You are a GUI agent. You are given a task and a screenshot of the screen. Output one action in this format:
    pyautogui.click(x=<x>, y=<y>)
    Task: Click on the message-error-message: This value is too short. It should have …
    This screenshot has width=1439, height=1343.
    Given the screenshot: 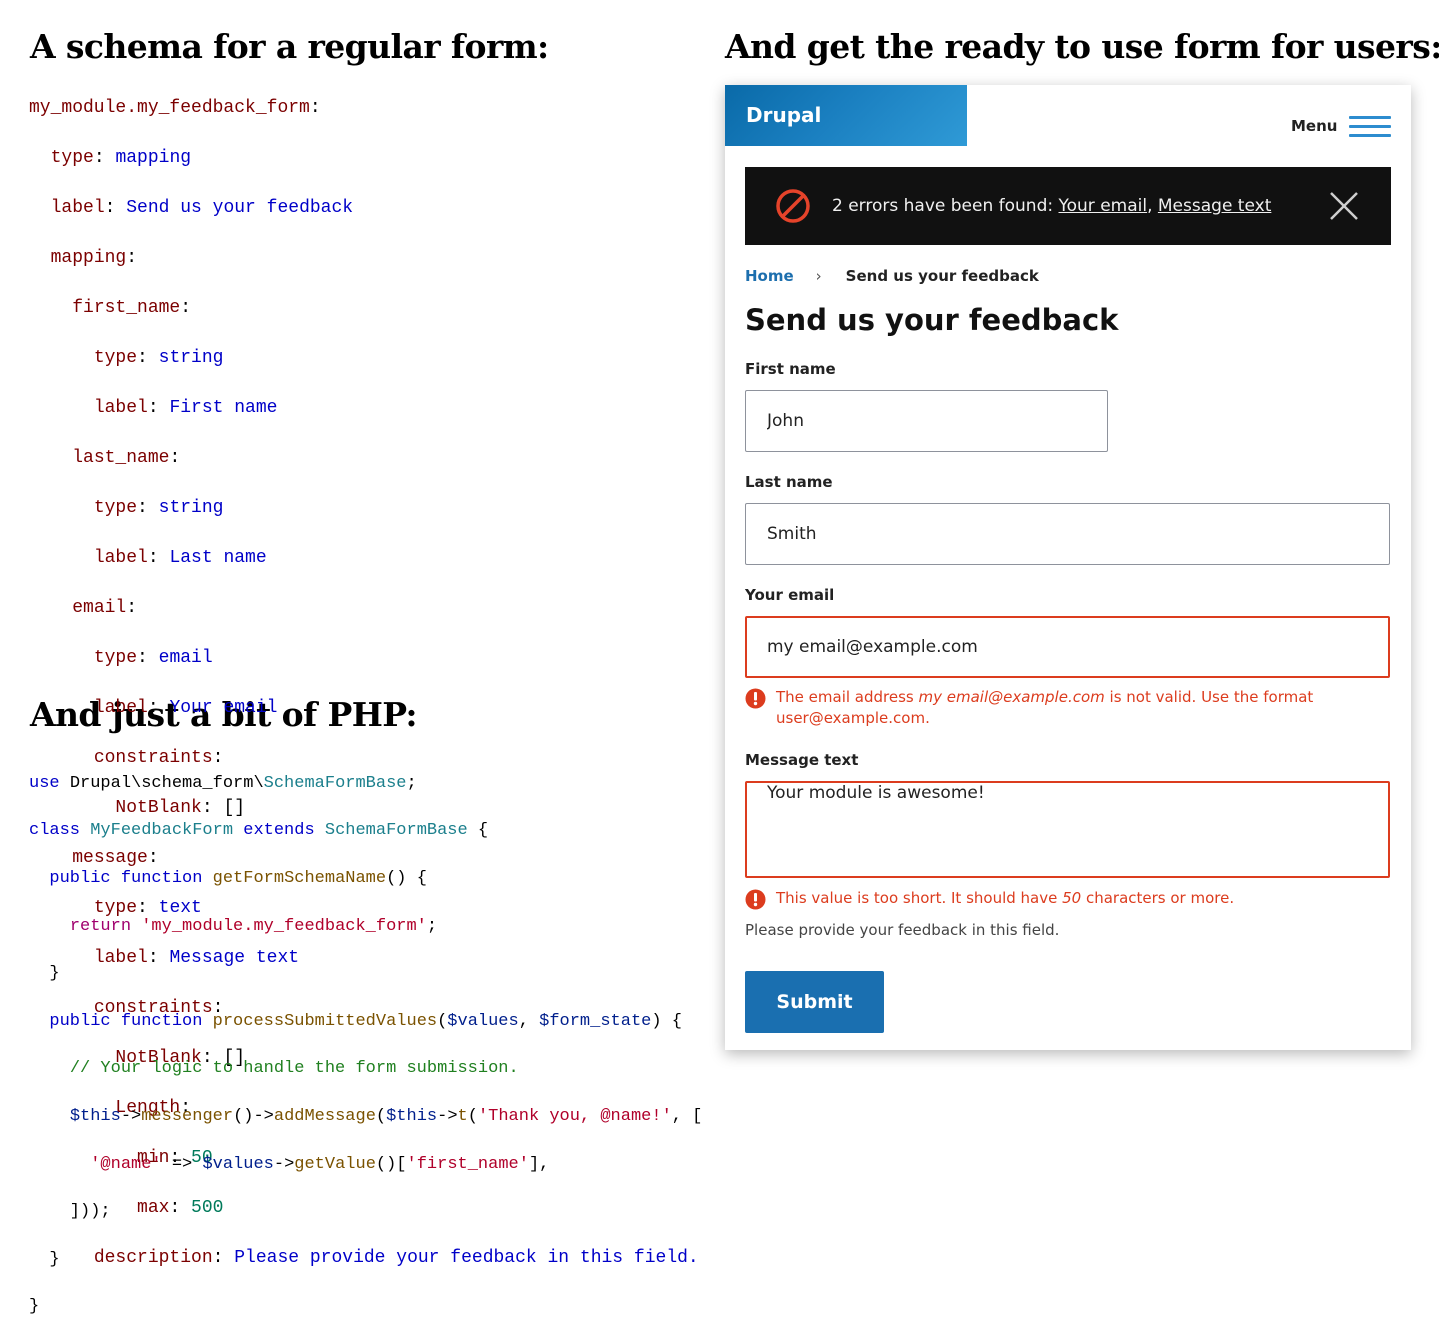 What is the action you would take?
    pyautogui.click(x=1045, y=899)
    